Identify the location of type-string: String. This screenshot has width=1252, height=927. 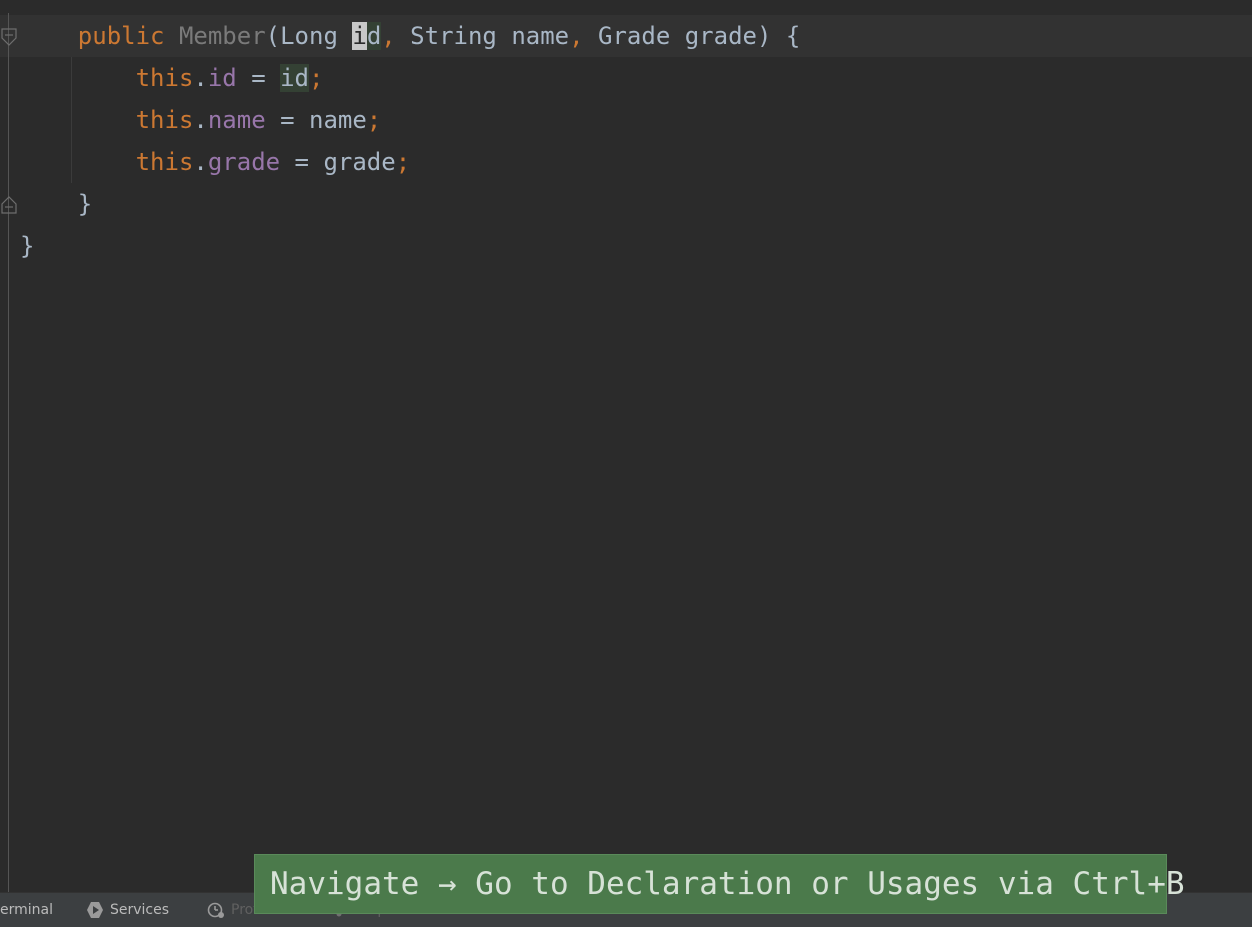
(453, 36).